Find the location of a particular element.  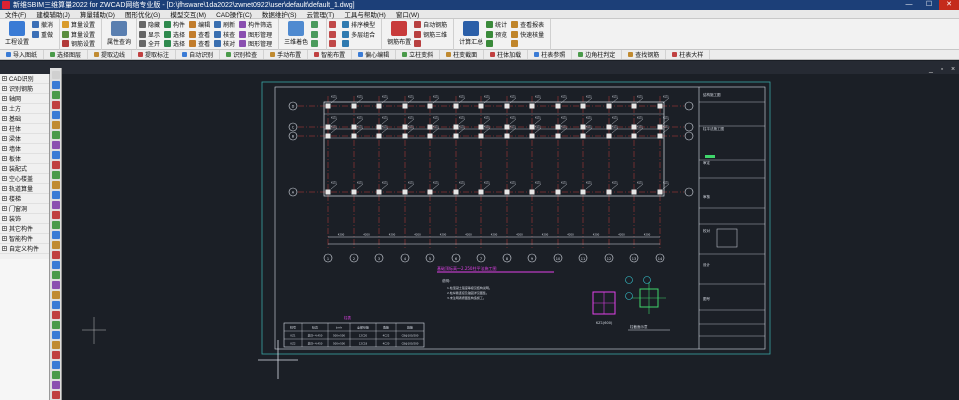

ribbon-small-button-0-0-1: 重做 is located at coordinates (43, 35).